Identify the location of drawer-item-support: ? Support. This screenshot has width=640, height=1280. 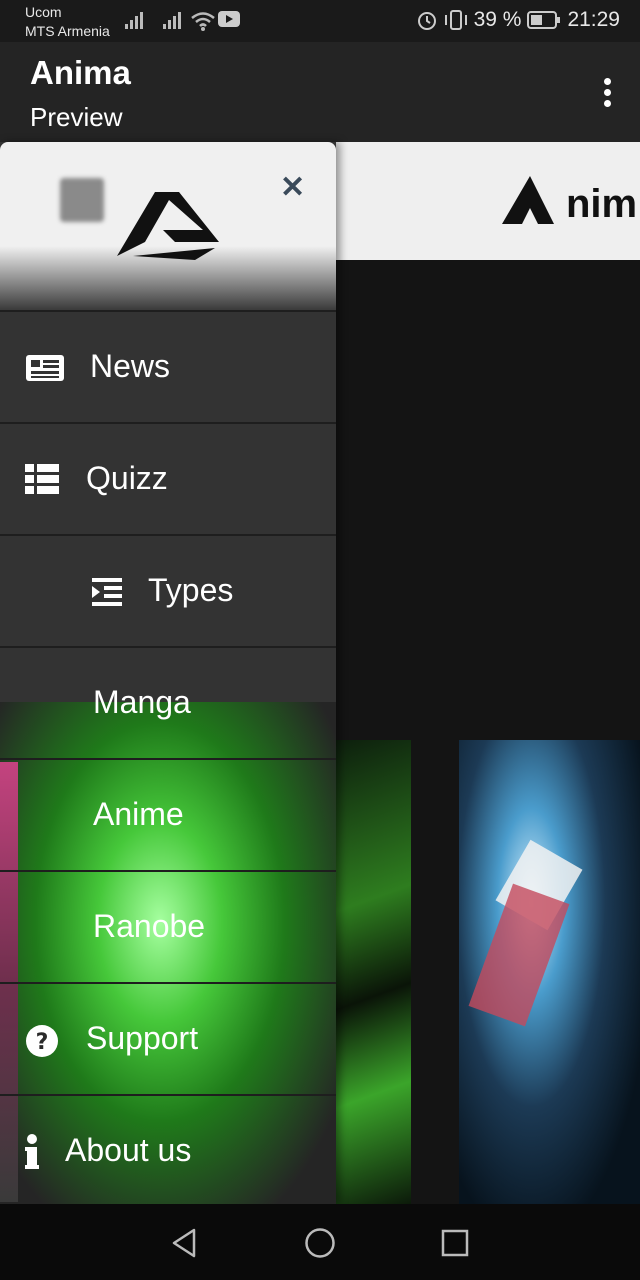
(168, 1038).